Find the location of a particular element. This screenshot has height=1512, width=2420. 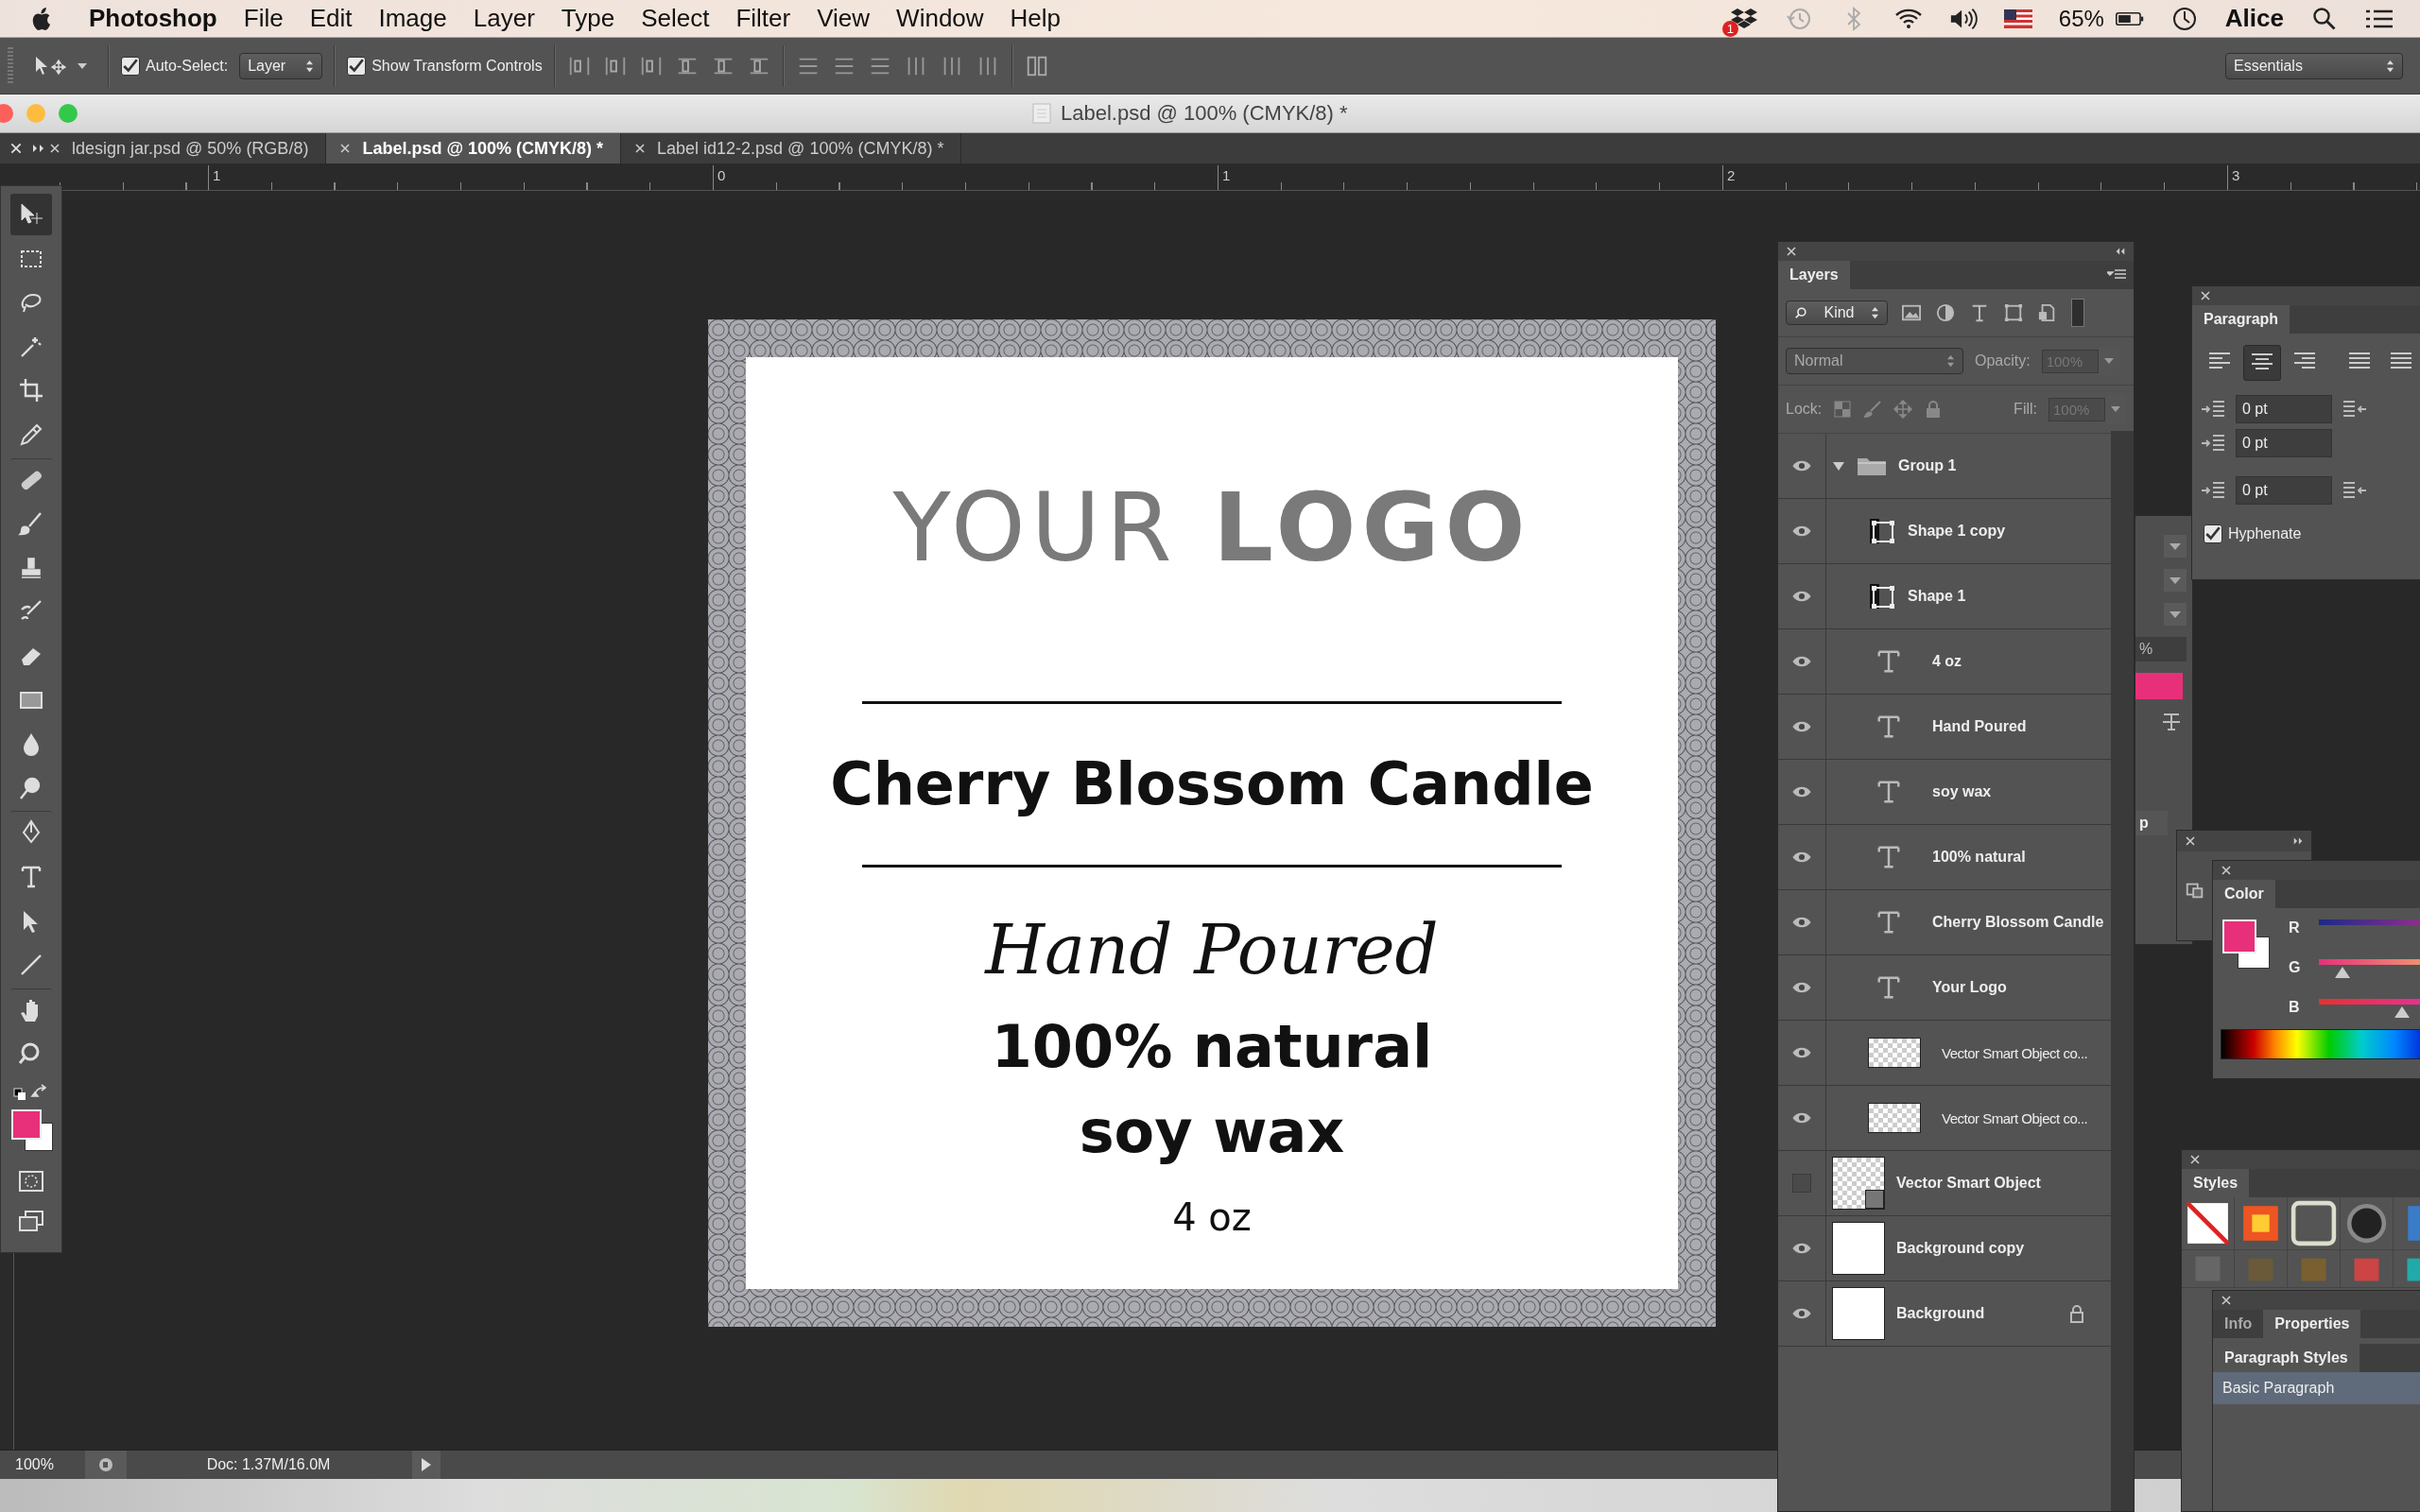

auto-select-dropdown: Layer is located at coordinates (281, 65).